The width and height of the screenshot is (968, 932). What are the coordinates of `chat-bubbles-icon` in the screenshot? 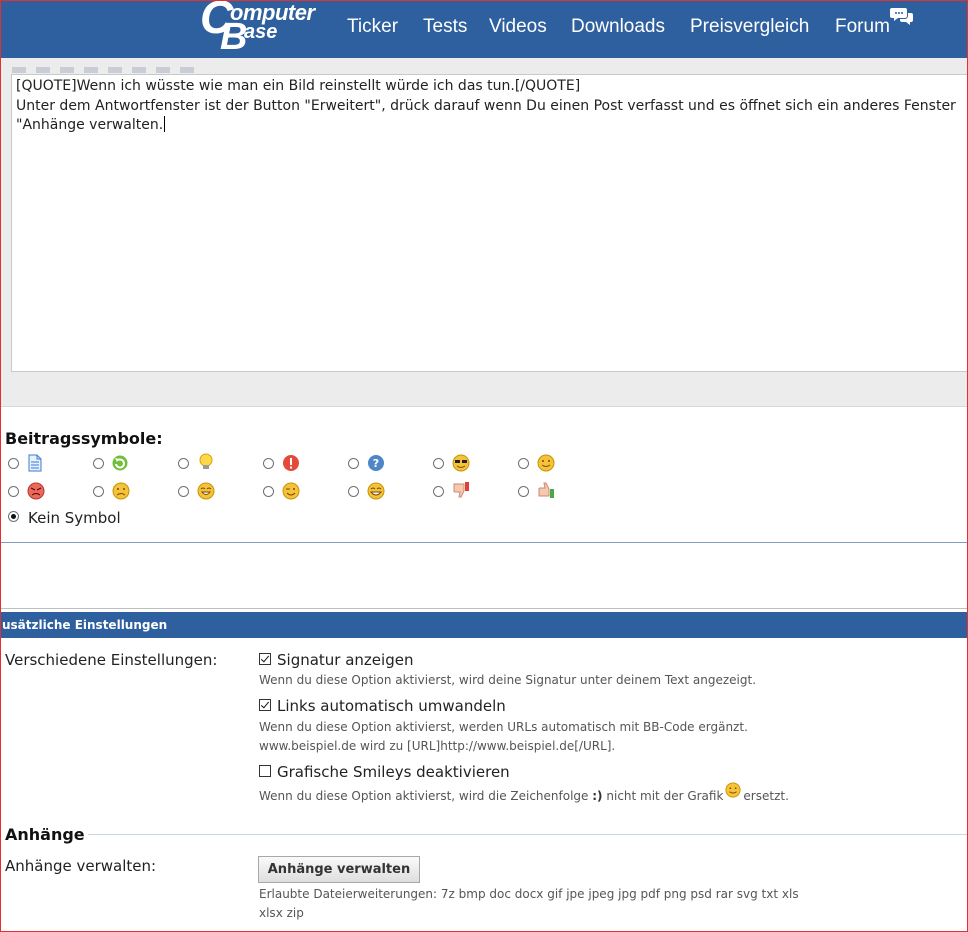 It's located at (902, 16).